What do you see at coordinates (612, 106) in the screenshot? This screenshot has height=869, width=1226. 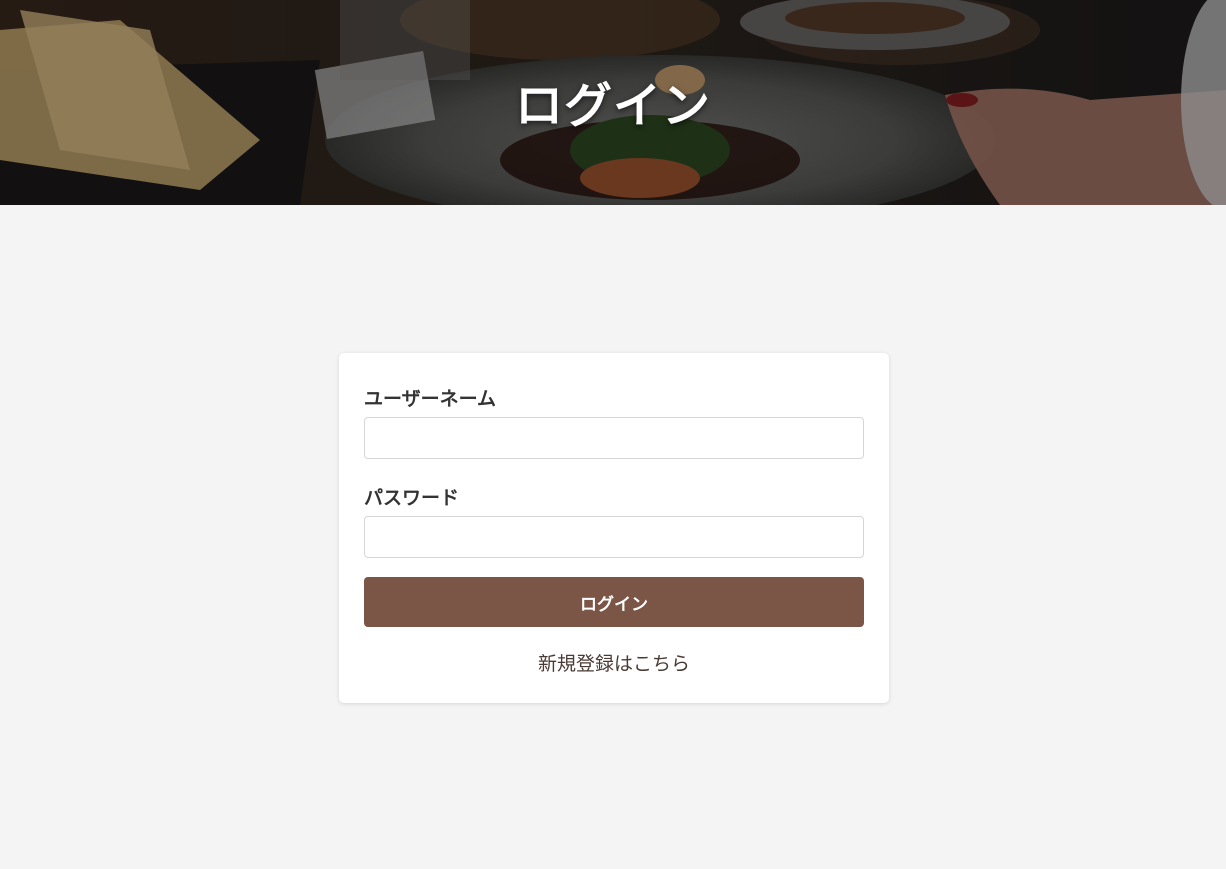 I see `page-title: ログイン` at bounding box center [612, 106].